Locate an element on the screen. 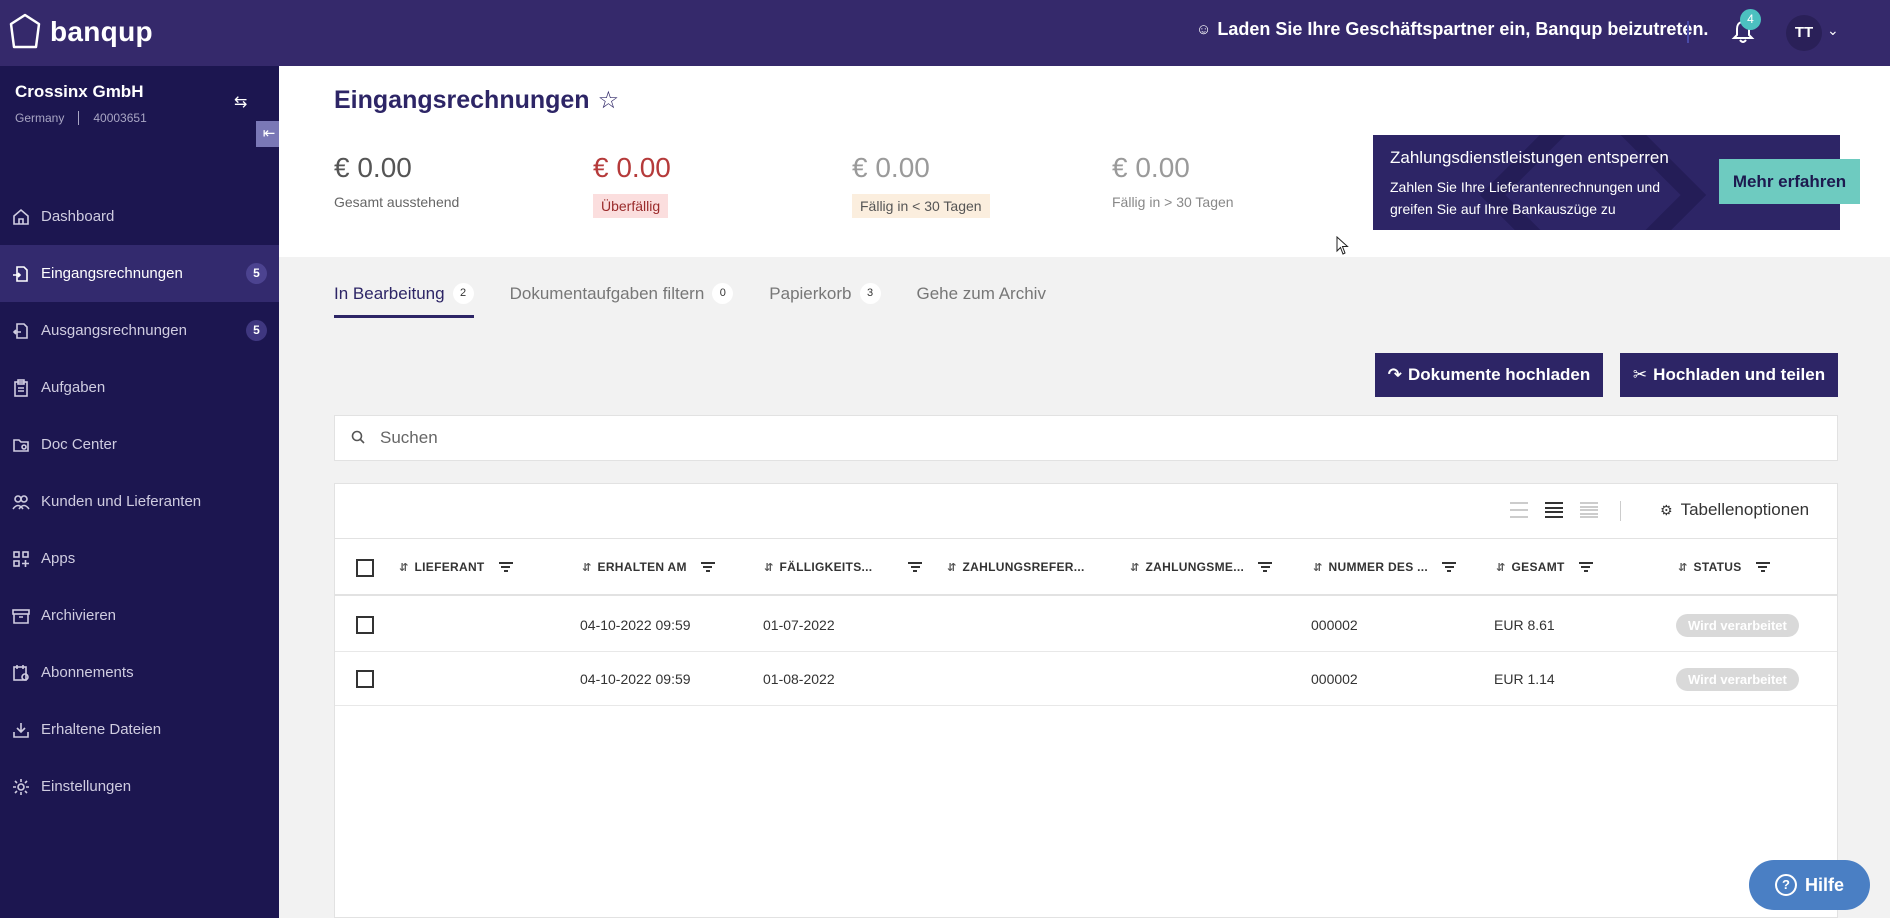 The width and height of the screenshot is (1890, 918). tab-dokumentaufgaben-filtern: Dokumentaufgaben filtern 0 is located at coordinates (622, 300).